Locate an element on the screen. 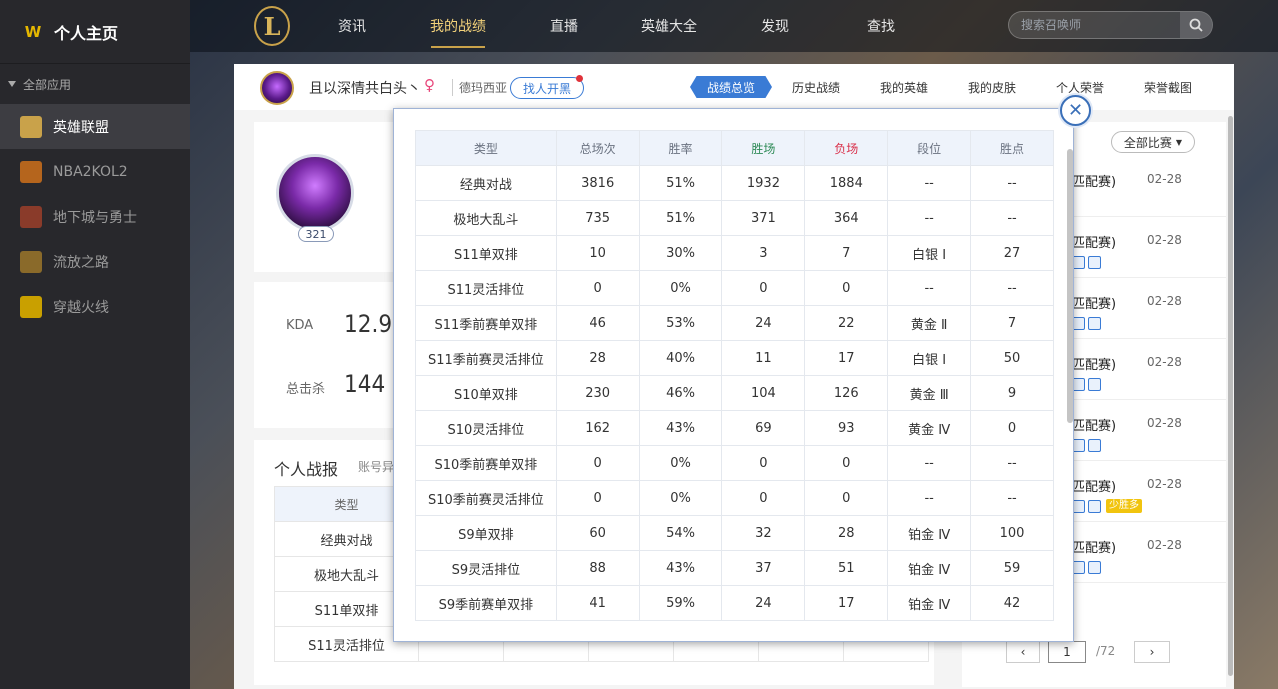  nav-search: 查找 is located at coordinates (881, 26).